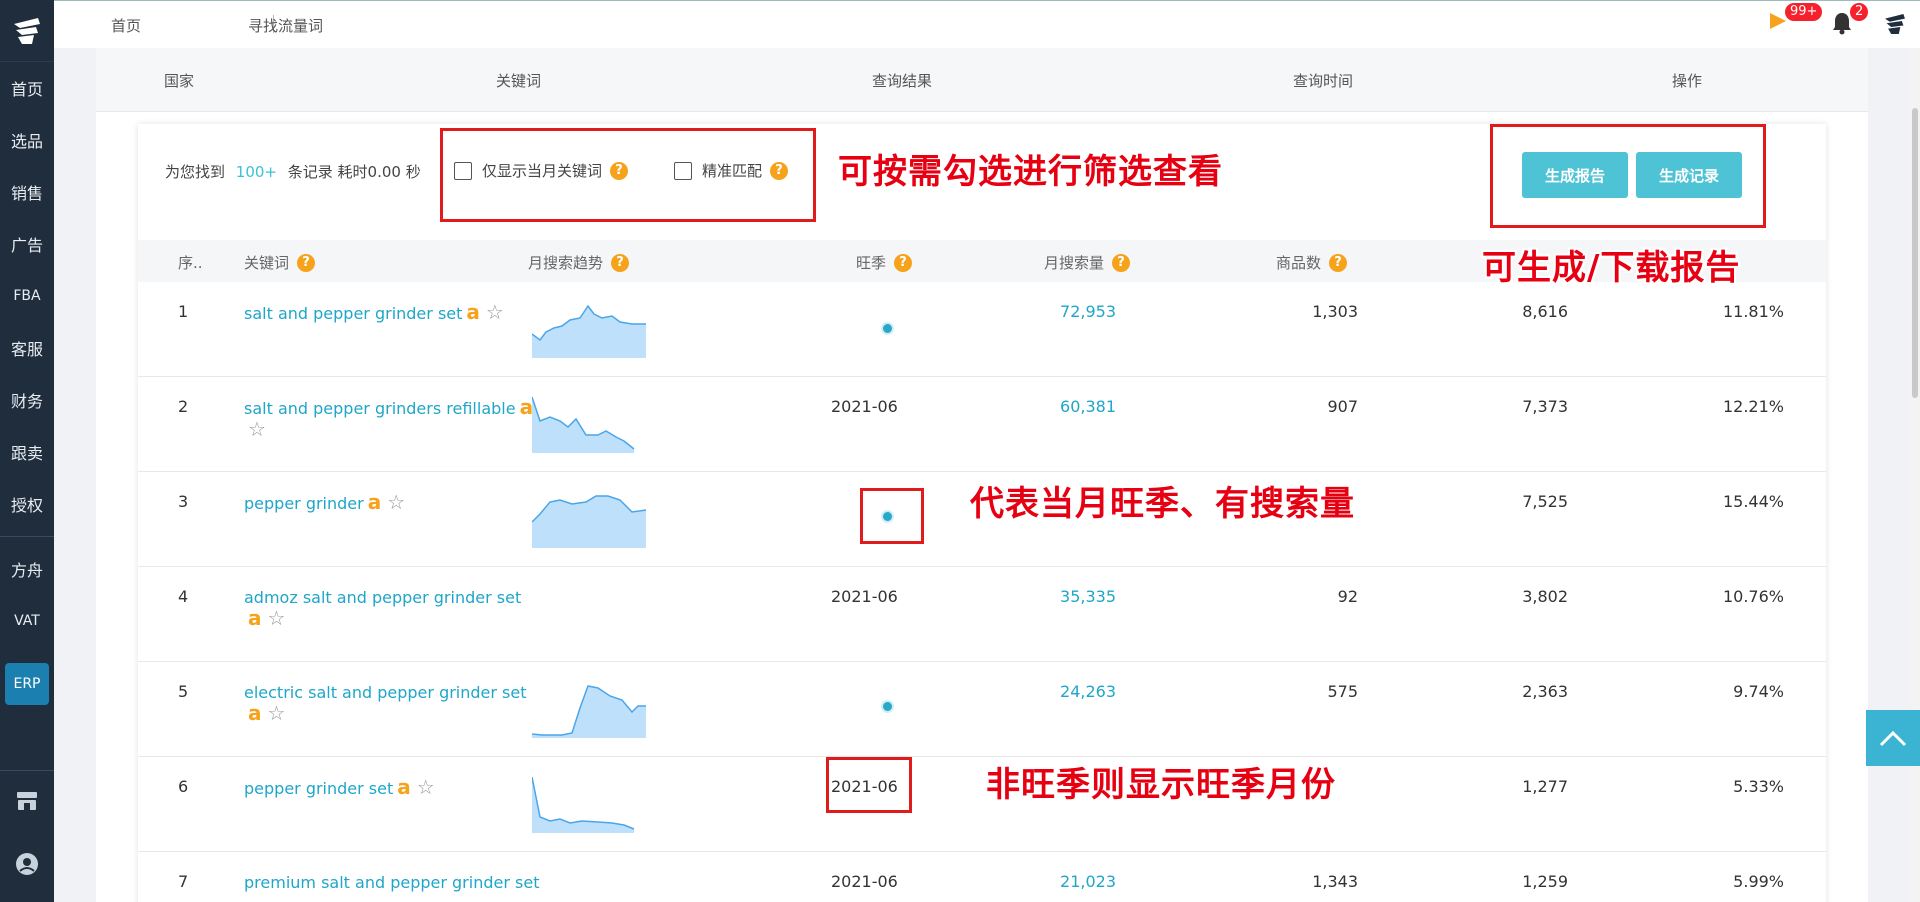 Image resolution: width=1920 pixels, height=902 pixels. Describe the element at coordinates (27, 348) in the screenshot. I see `sidebar-item-service: 客服` at that location.